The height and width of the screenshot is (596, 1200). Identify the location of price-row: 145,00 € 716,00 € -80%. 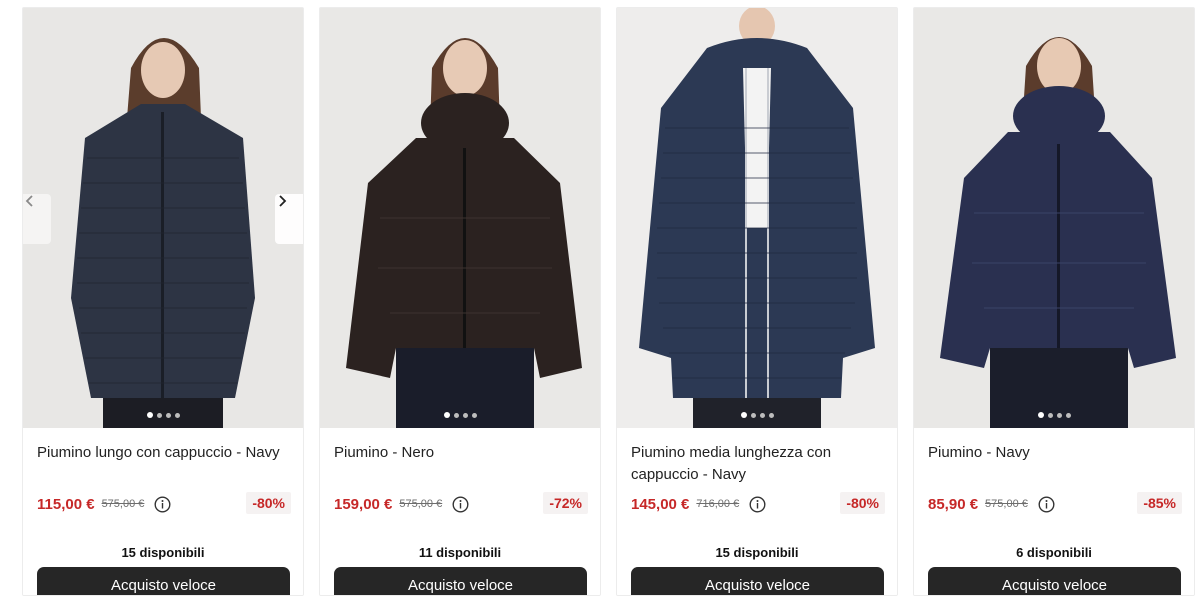
(758, 504).